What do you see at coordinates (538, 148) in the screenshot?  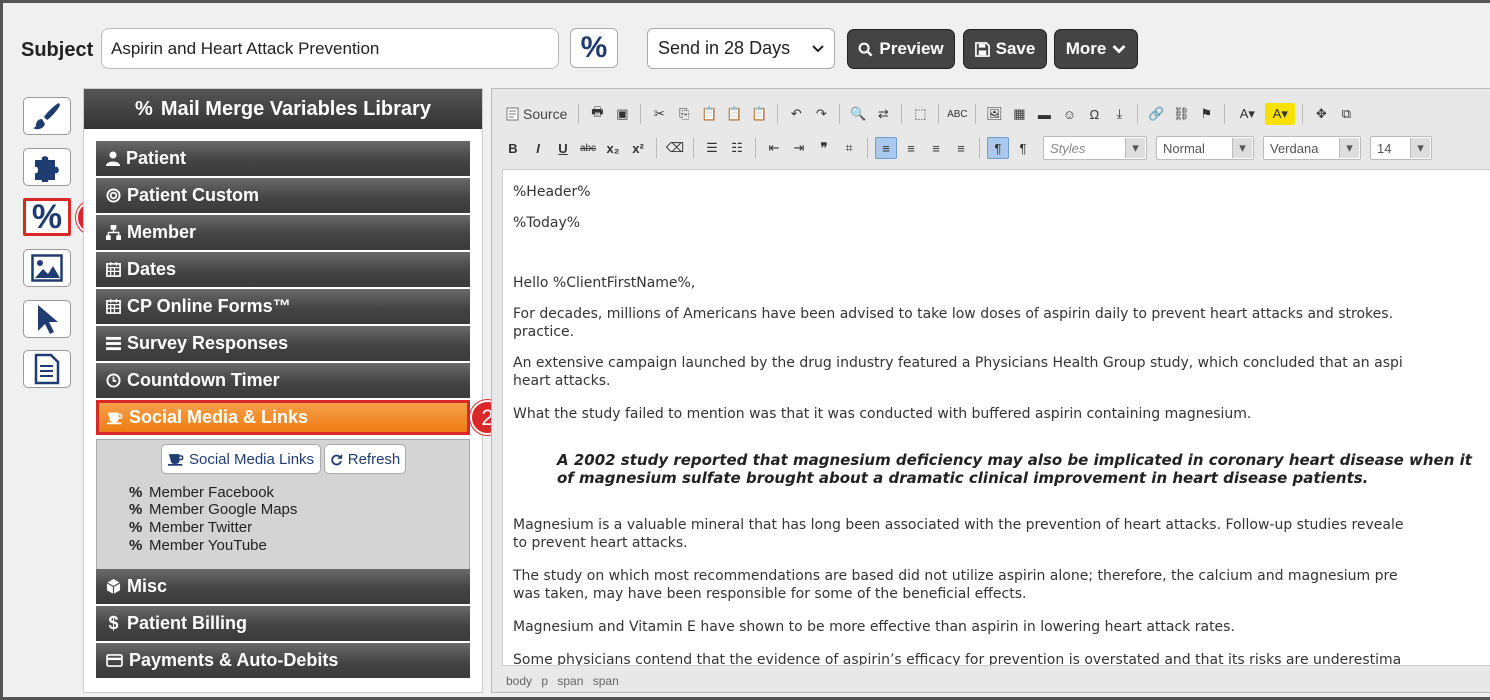 I see `italic-icon: I` at bounding box center [538, 148].